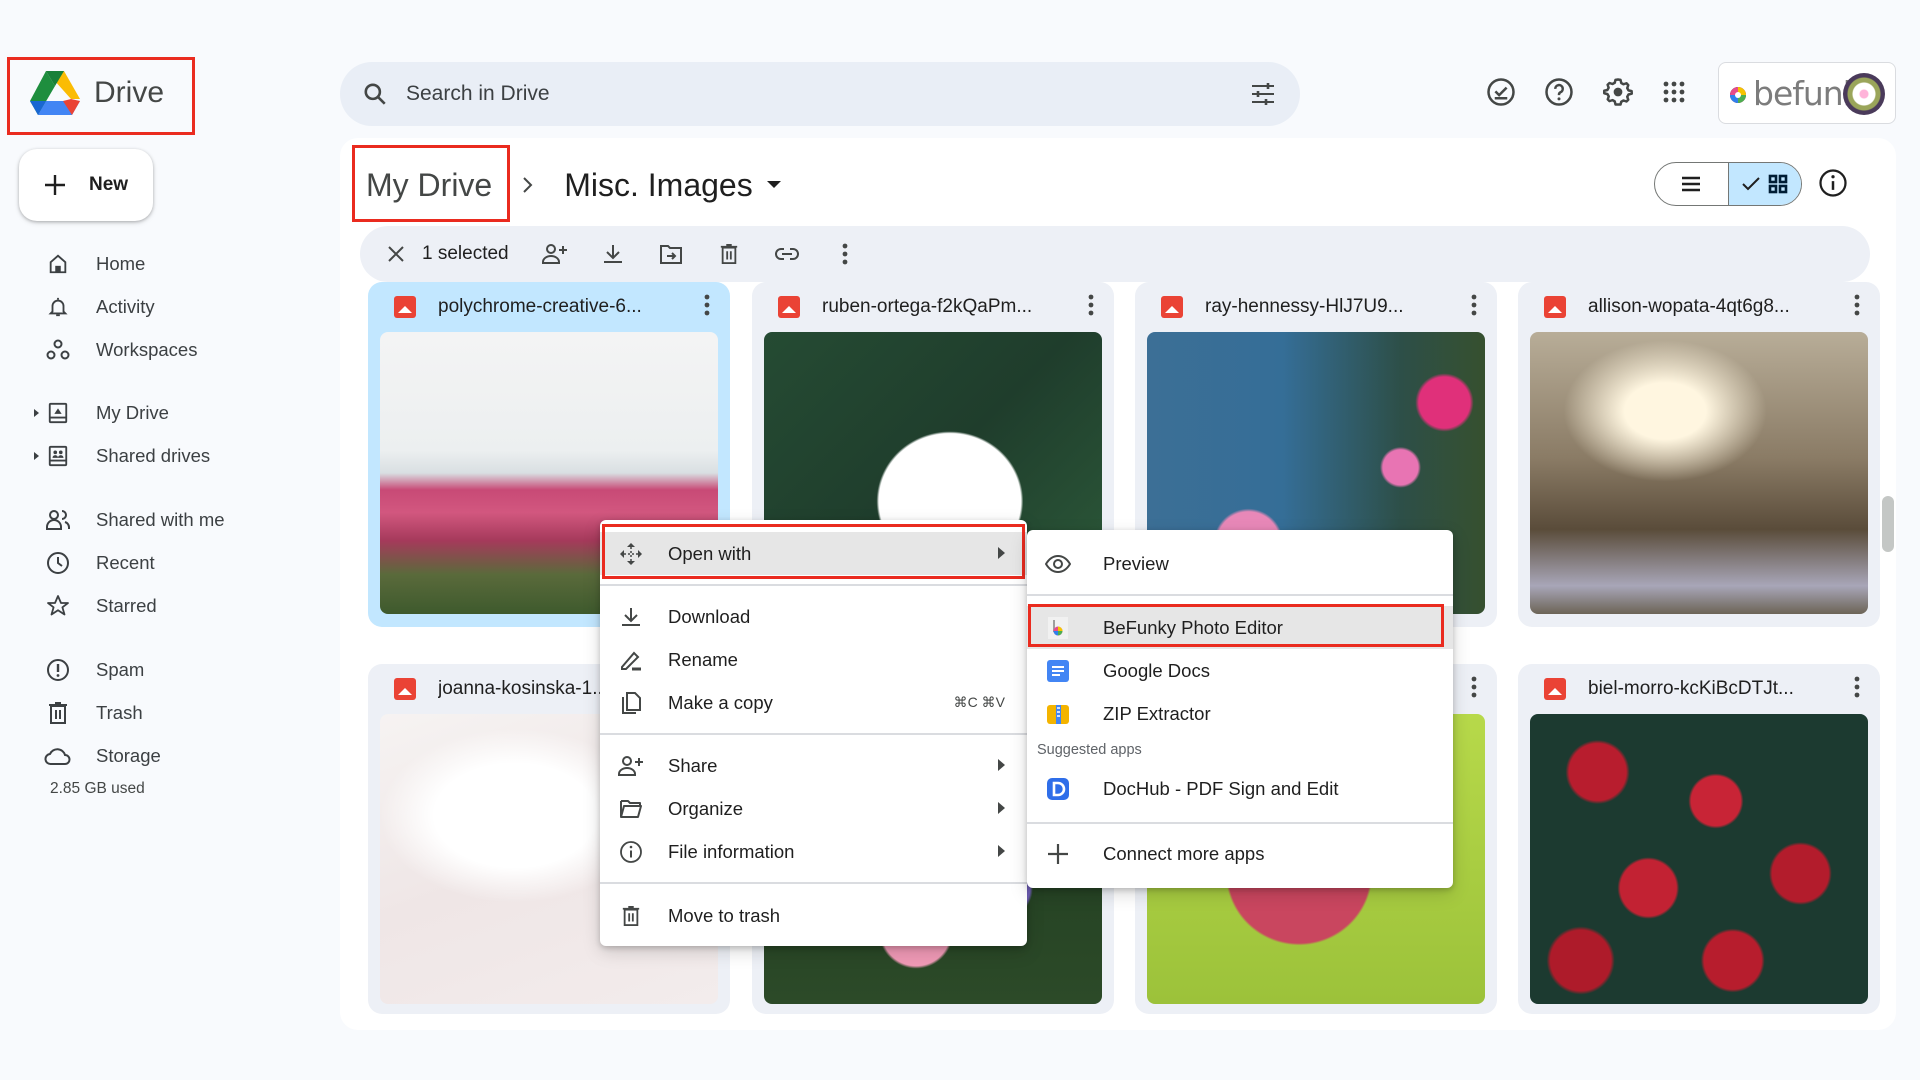 This screenshot has height=1080, width=1920. What do you see at coordinates (631, 660) in the screenshot?
I see `rename-pencil-icon` at bounding box center [631, 660].